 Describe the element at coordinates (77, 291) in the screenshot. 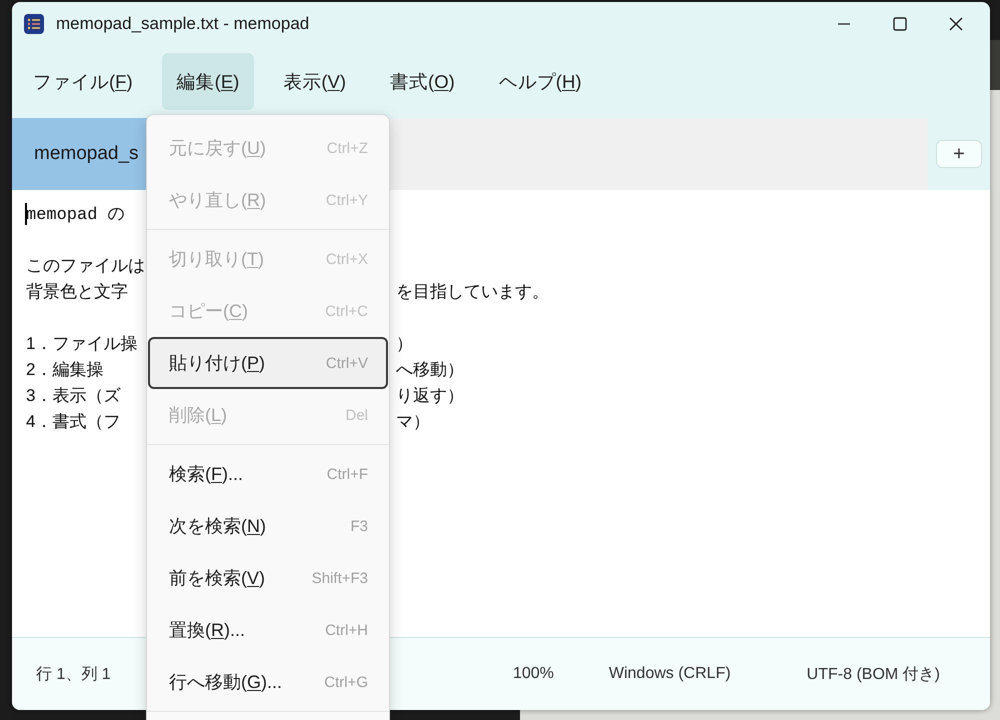

I see `text-line: 背景色と文字` at that location.